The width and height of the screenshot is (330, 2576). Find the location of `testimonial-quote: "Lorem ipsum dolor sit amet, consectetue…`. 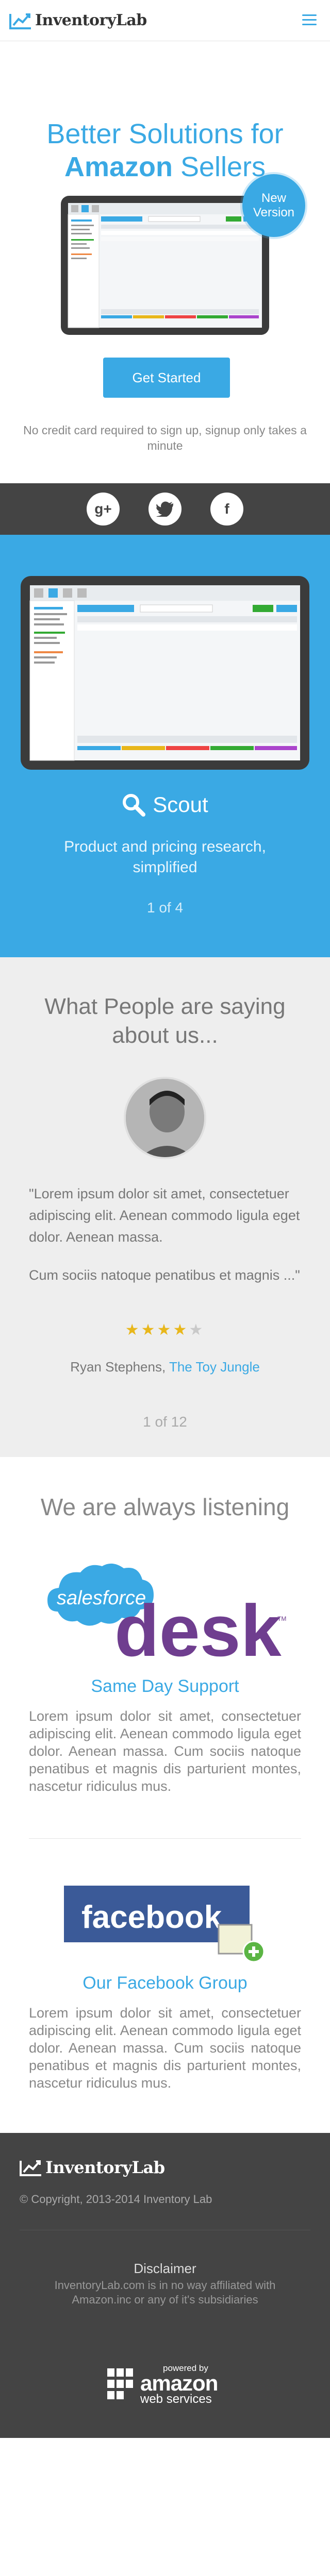

testimonial-quote: "Lorem ipsum dolor sit amet, consectetue… is located at coordinates (165, 1234).